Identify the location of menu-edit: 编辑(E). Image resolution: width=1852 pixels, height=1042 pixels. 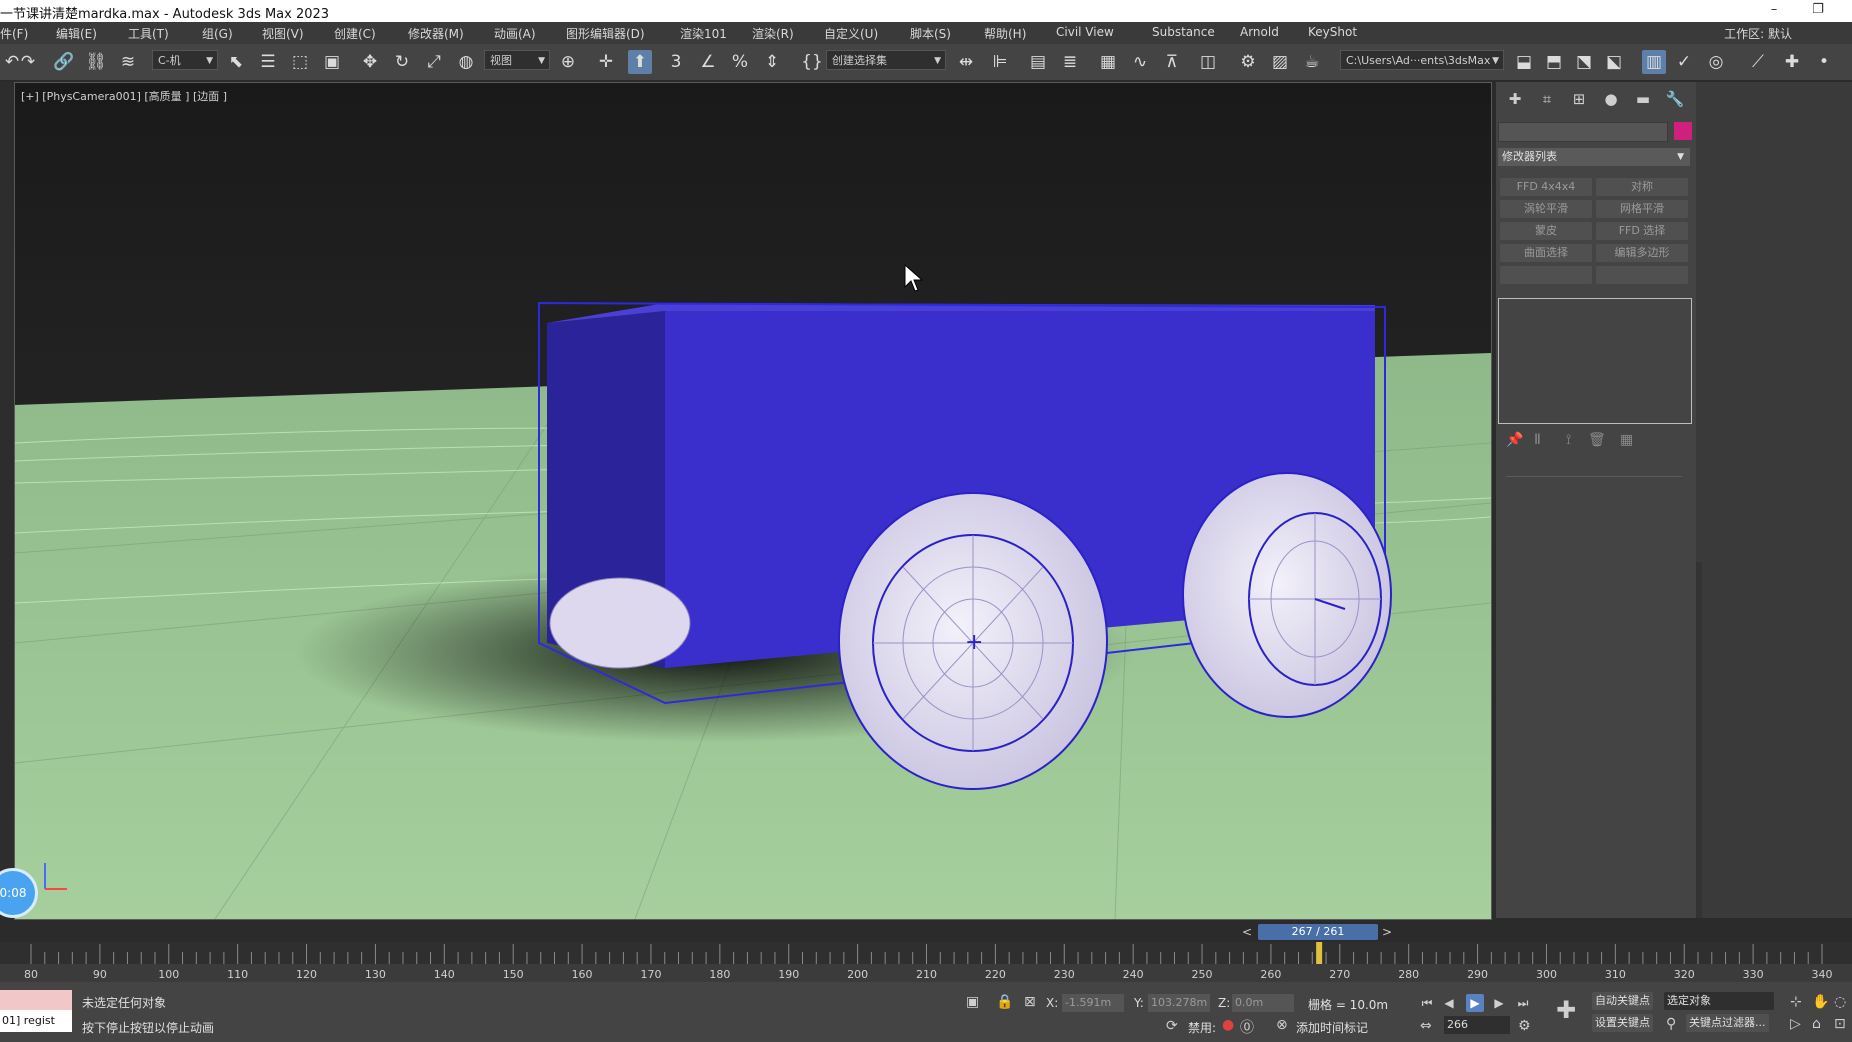
(76, 33).